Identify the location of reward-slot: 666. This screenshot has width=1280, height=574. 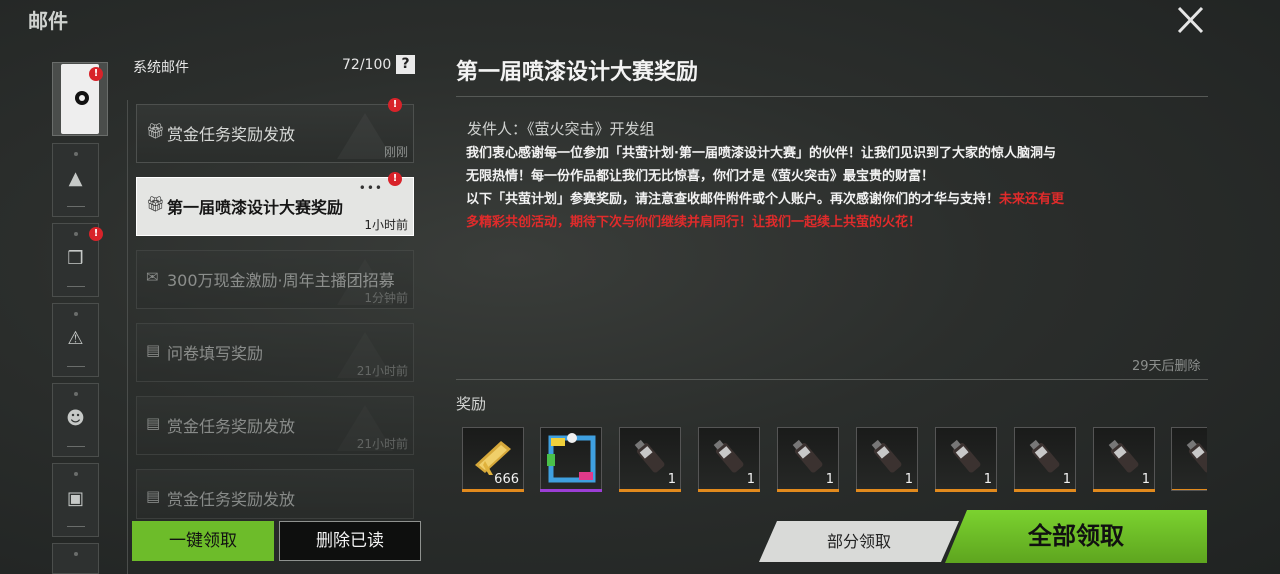
(493, 459).